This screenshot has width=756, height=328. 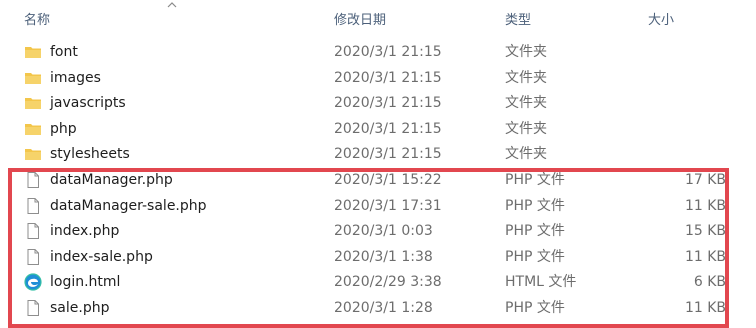 What do you see at coordinates (85, 231) in the screenshot?
I see `file-name: index.php` at bounding box center [85, 231].